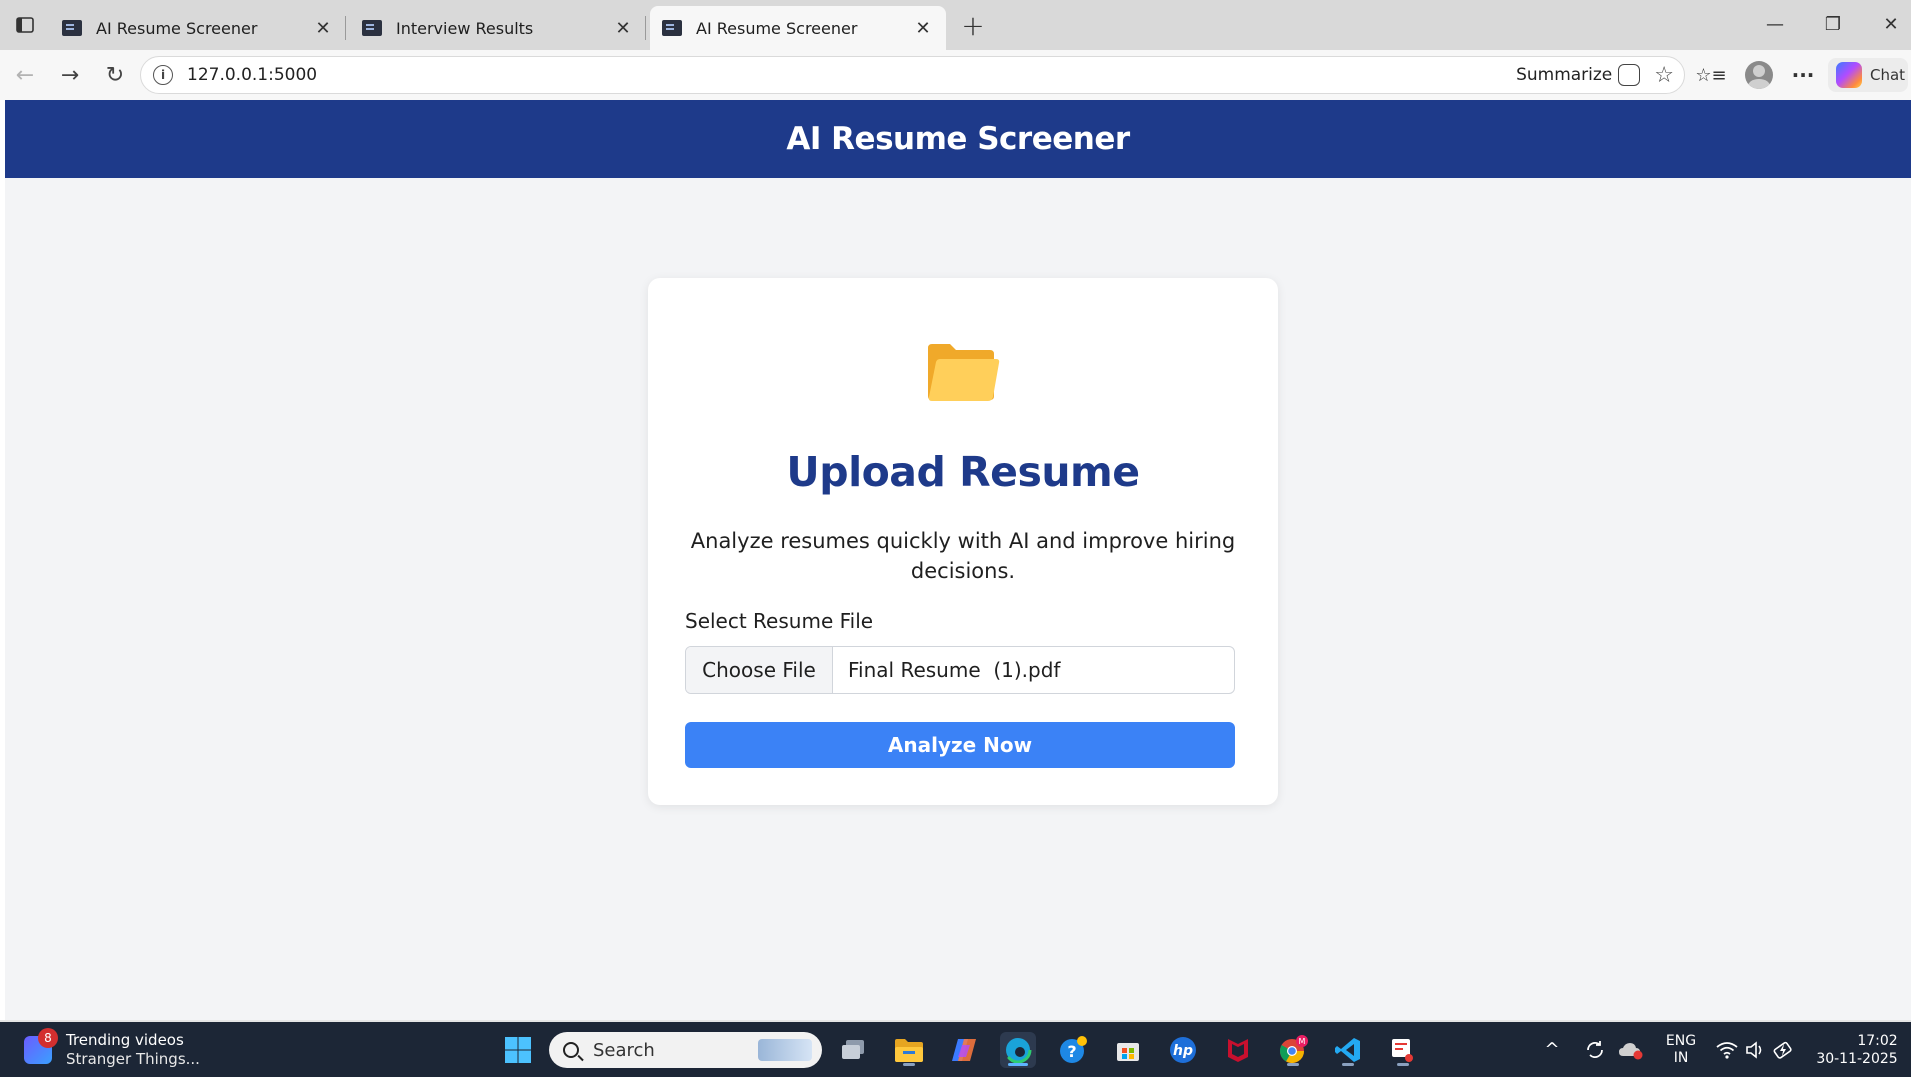 The height and width of the screenshot is (1077, 1911). Describe the element at coordinates (1552, 1049) in the screenshot. I see `show-hidden-icons-button: ^` at that location.